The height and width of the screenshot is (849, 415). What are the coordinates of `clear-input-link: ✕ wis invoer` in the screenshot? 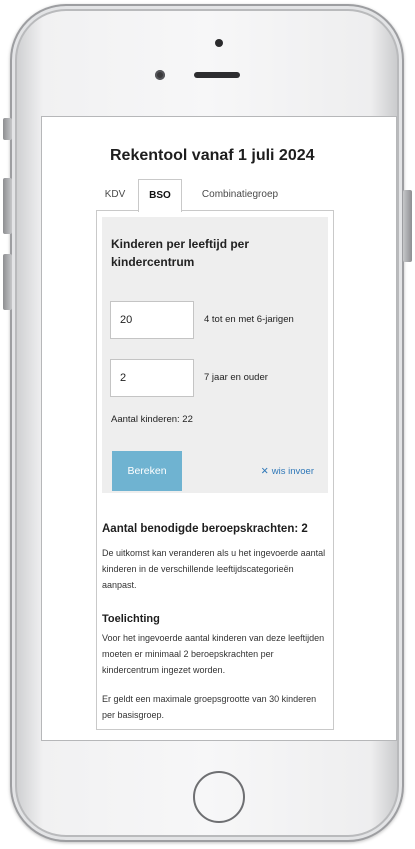 It's located at (287, 471).